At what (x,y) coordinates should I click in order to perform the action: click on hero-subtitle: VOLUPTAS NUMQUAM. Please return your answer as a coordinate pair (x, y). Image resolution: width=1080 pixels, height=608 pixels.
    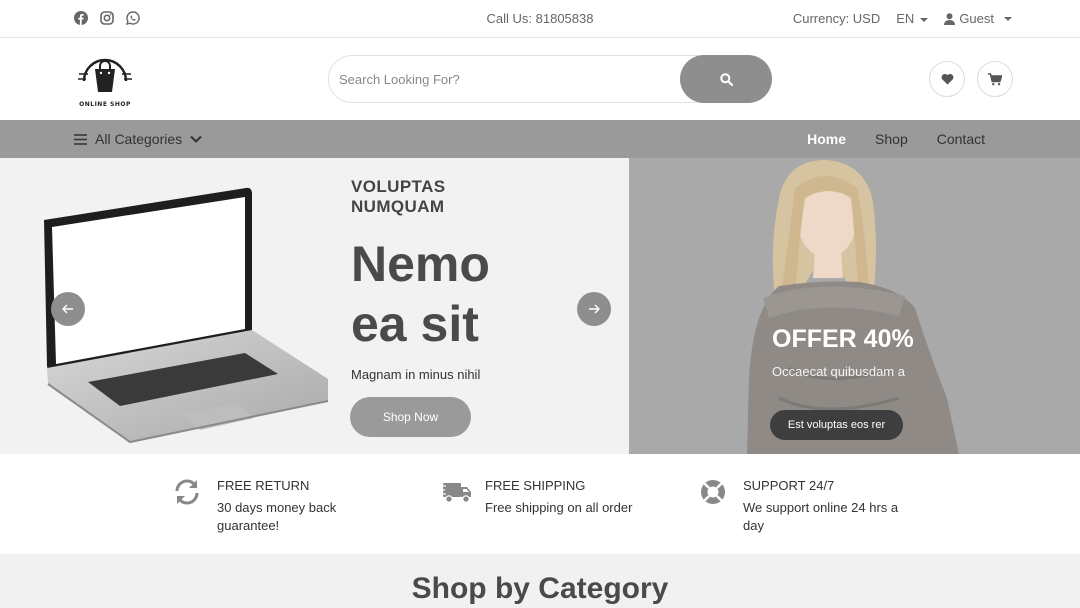
    Looking at the image, I should click on (398, 197).